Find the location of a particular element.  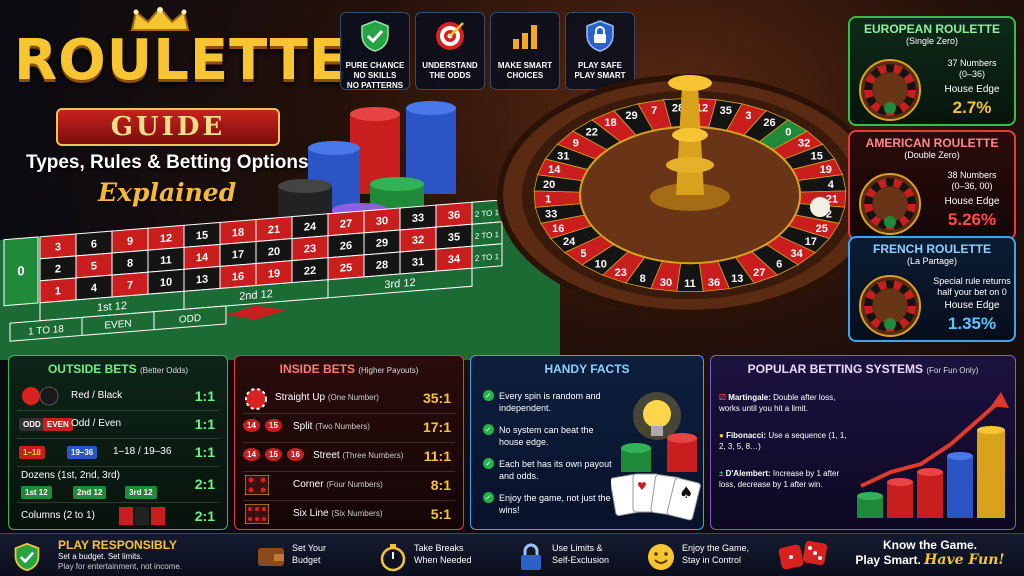

table-number: 27 is located at coordinates (346, 224).